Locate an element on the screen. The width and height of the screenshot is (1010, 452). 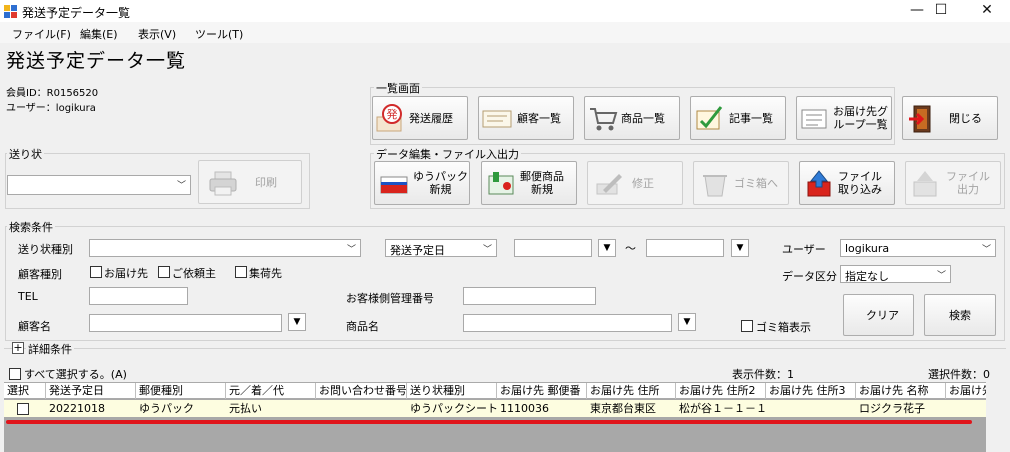
date-from-field is located at coordinates (553, 248).